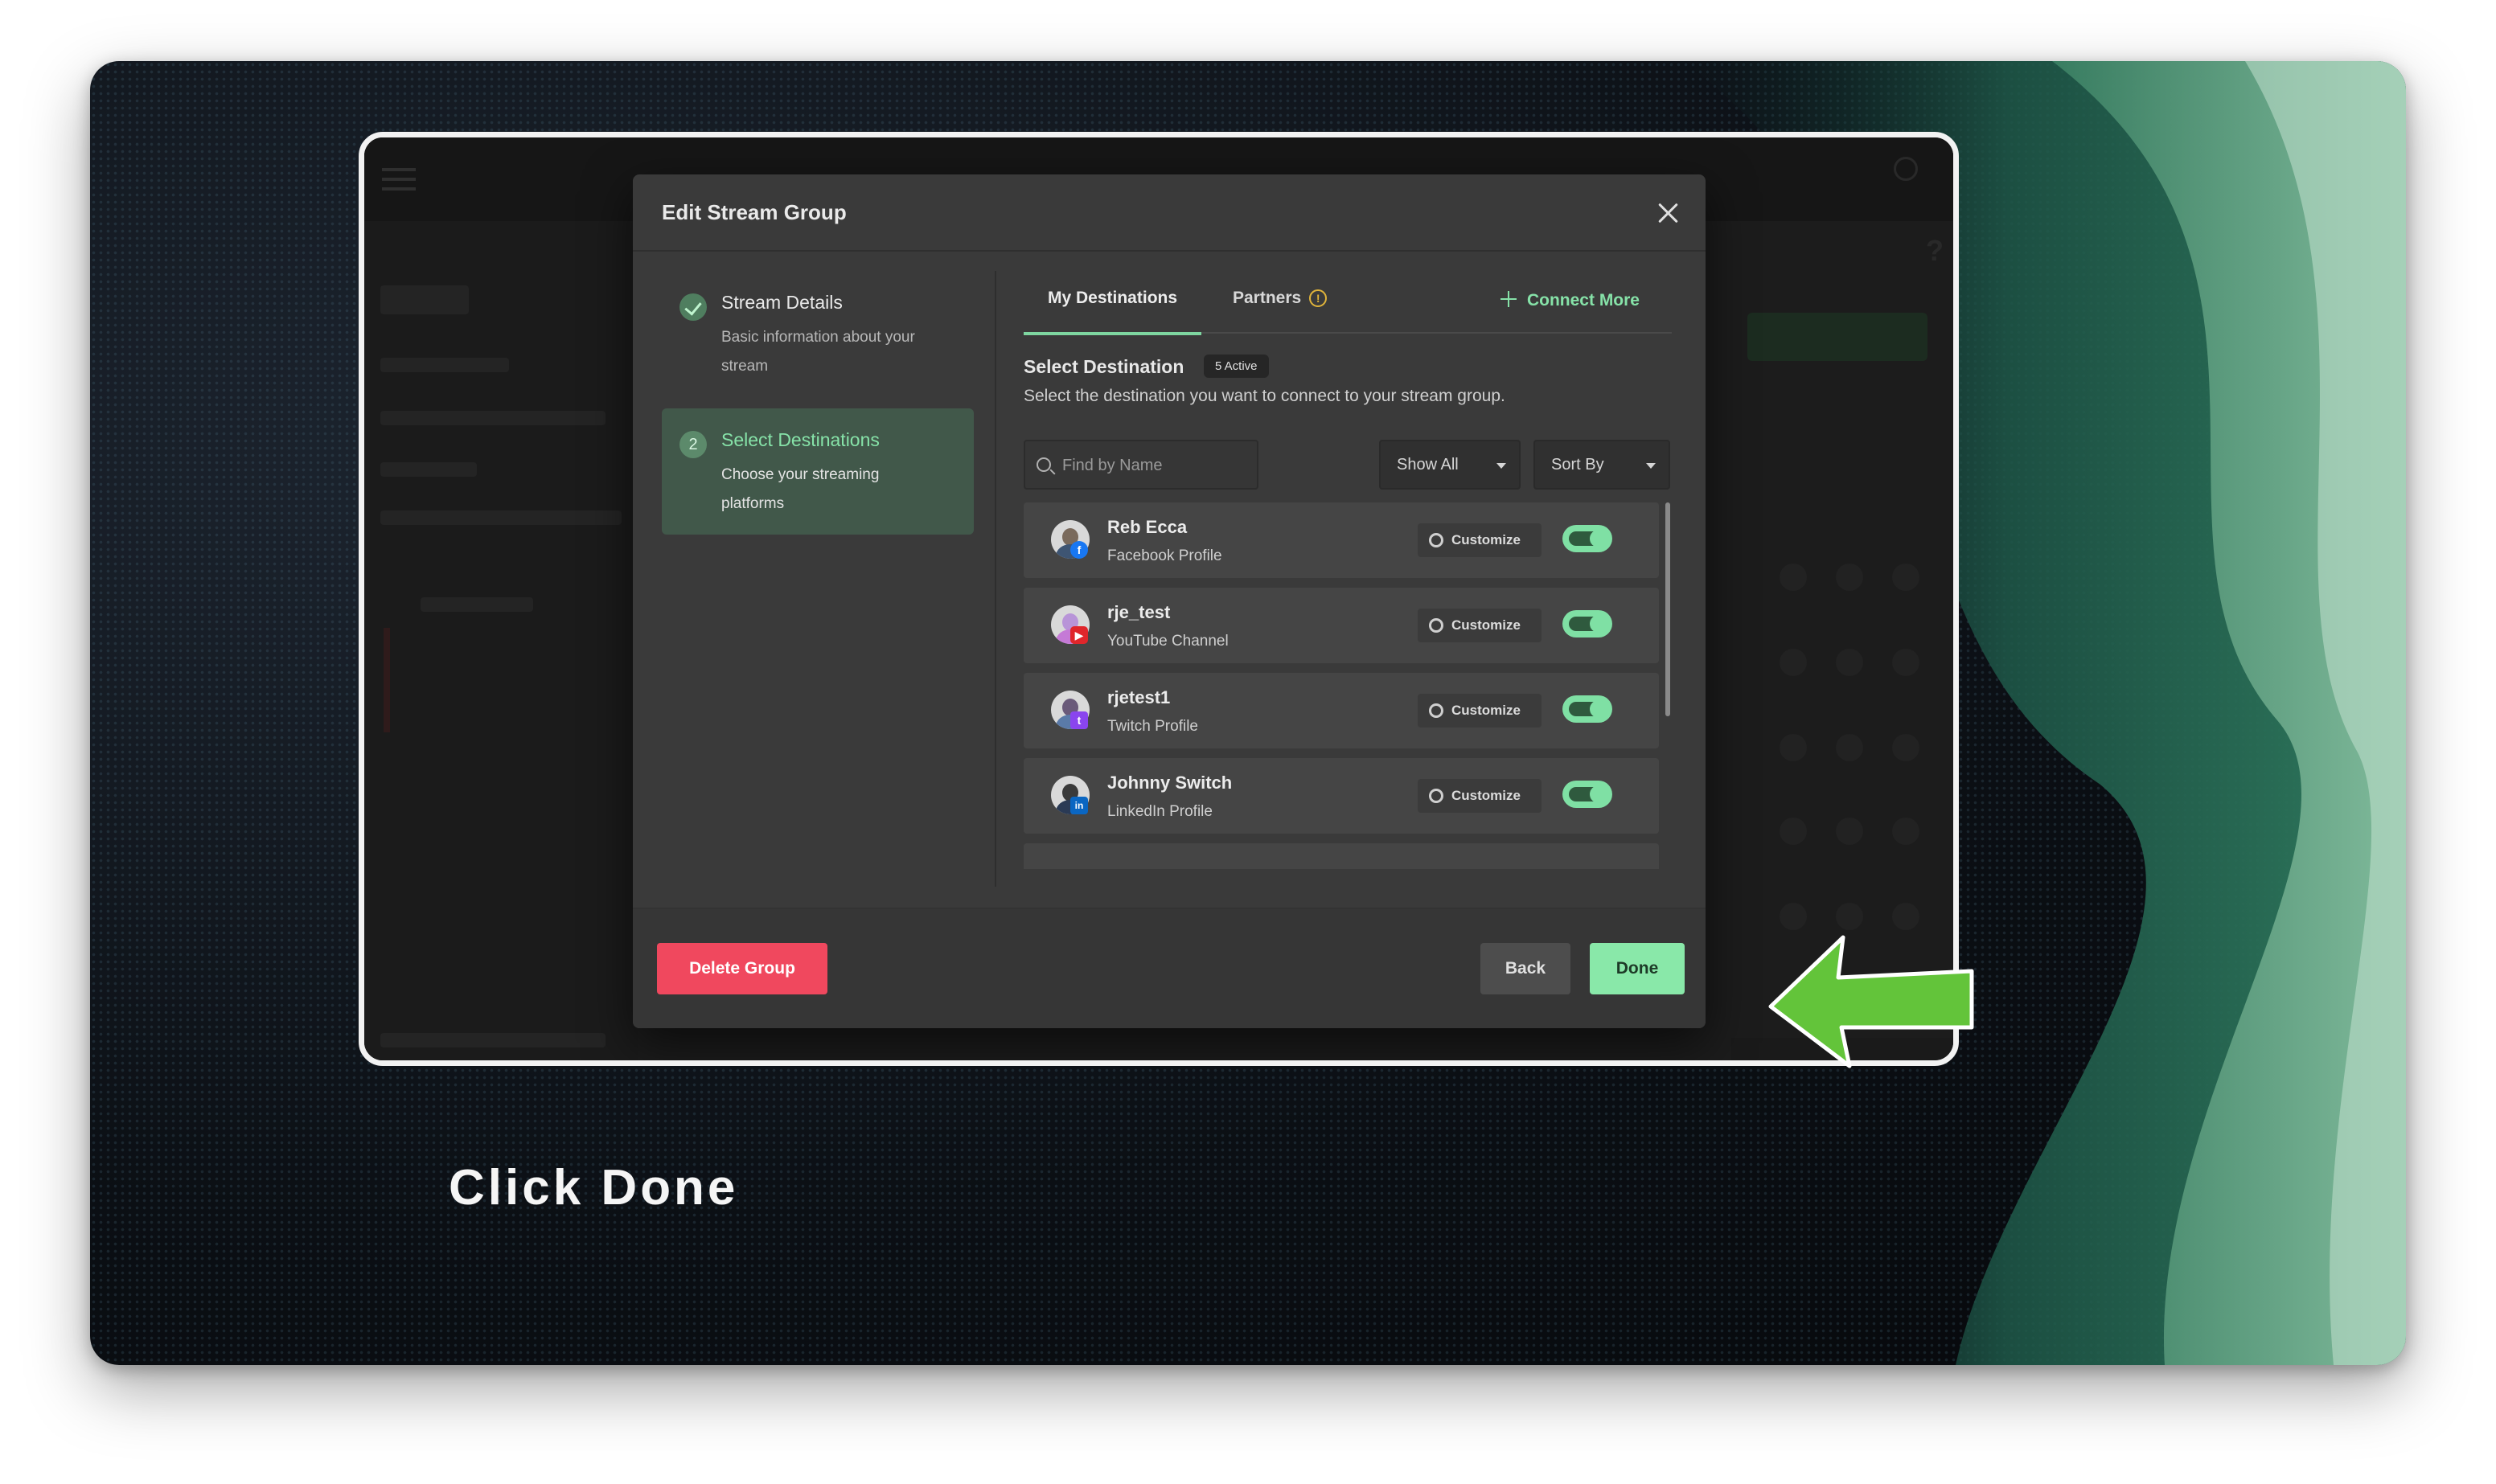  Describe the element at coordinates (1267, 298) in the screenshot. I see `tab-label: Partners` at that location.